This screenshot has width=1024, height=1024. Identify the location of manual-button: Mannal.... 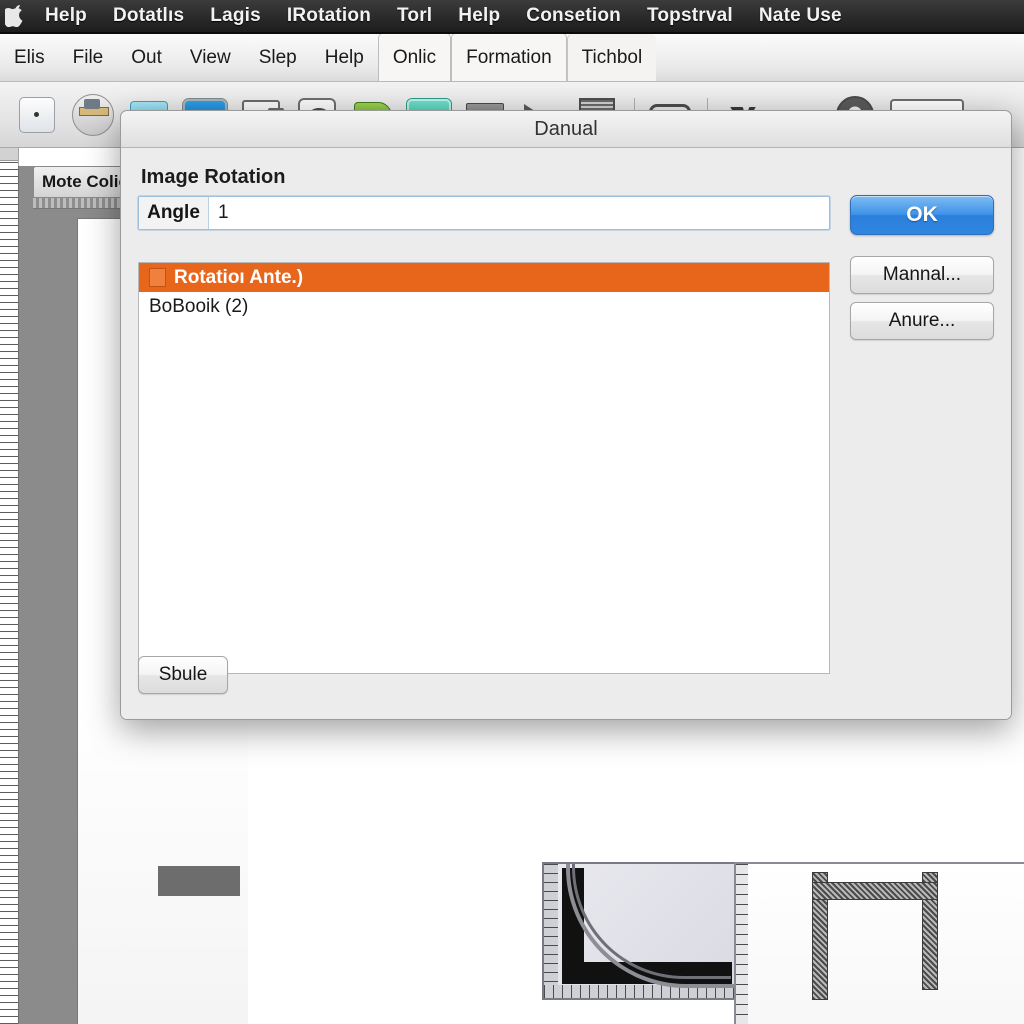
(922, 275).